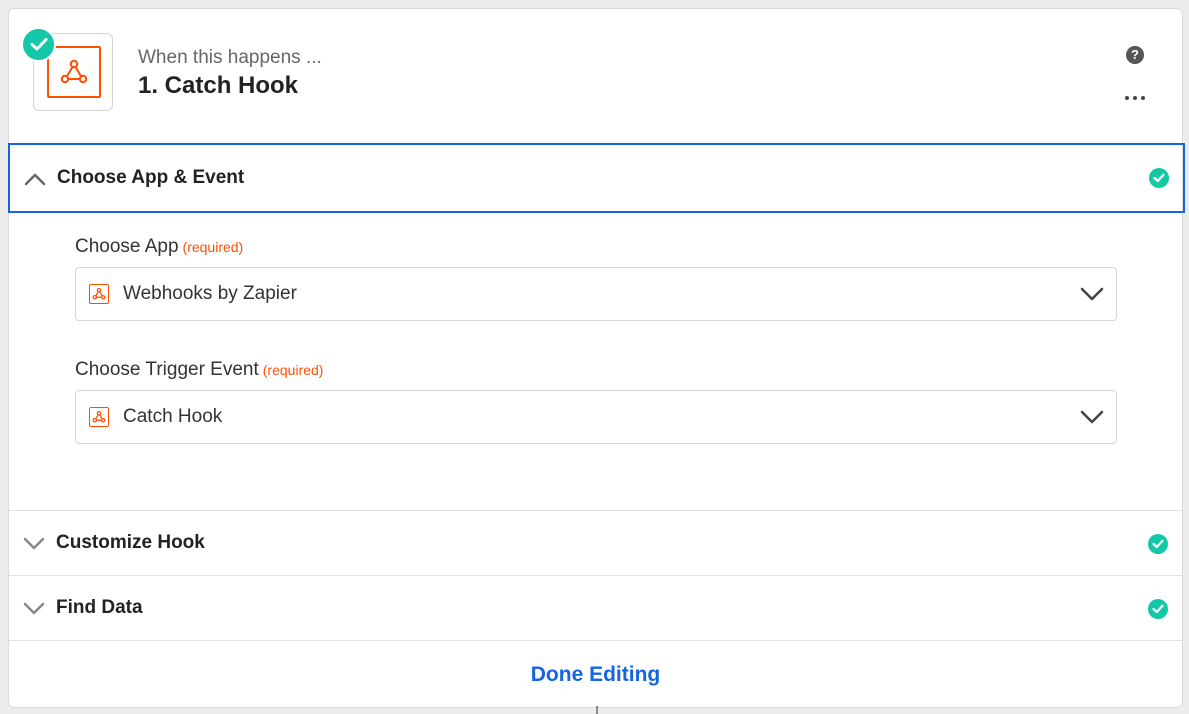 The height and width of the screenshot is (714, 1189). I want to click on step-footer: Done Editing, so click(595, 675).